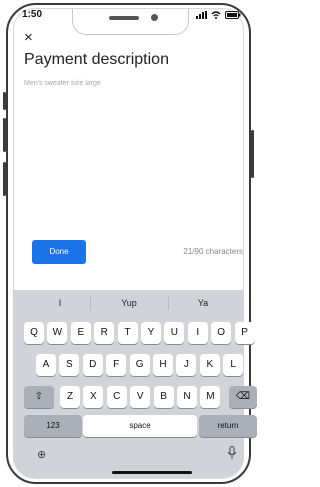 Image resolution: width=320 pixels, height=487 pixels. I want to click on key-b: B, so click(163, 397).